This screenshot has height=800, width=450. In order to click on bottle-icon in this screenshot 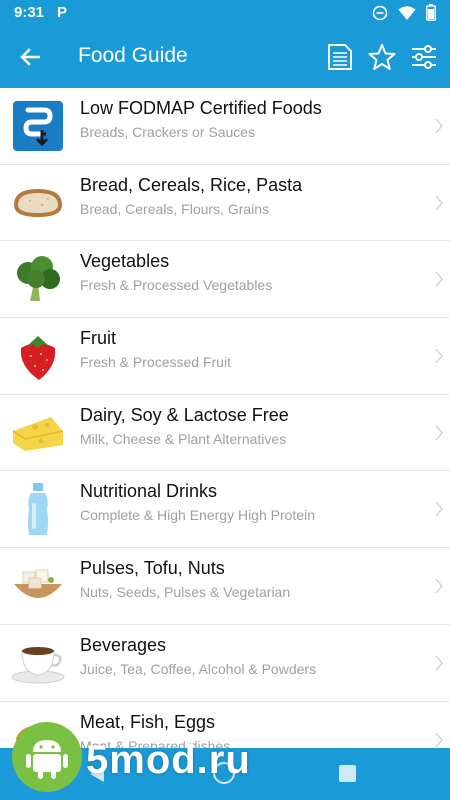, I will do `click(38, 509)`.